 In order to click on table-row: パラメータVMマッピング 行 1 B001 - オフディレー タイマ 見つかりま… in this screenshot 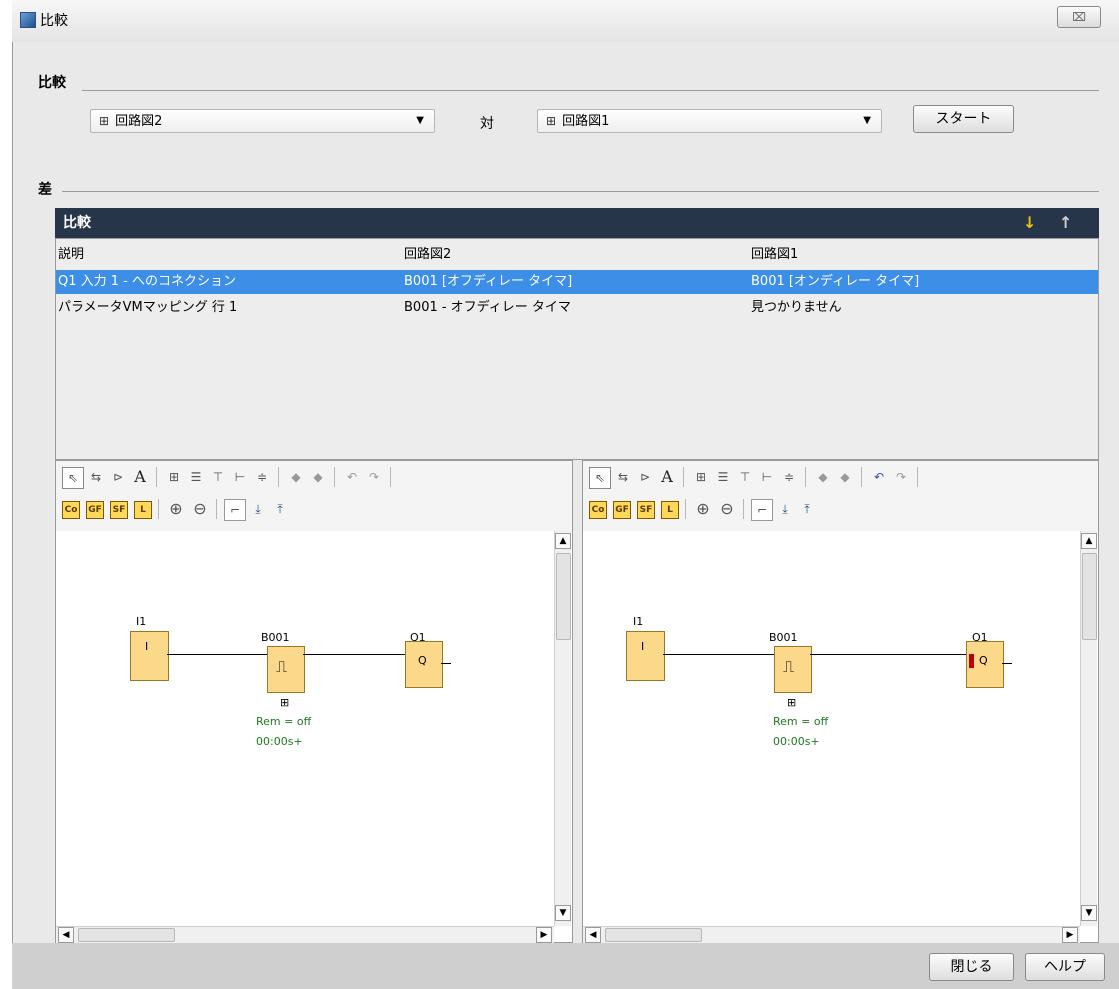, I will do `click(577, 308)`.